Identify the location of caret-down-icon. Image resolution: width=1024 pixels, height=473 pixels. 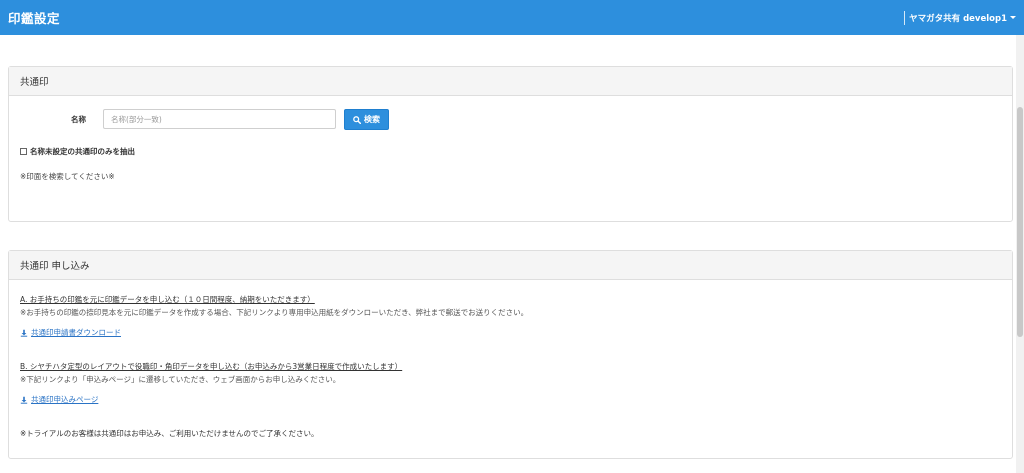
(1013, 17).